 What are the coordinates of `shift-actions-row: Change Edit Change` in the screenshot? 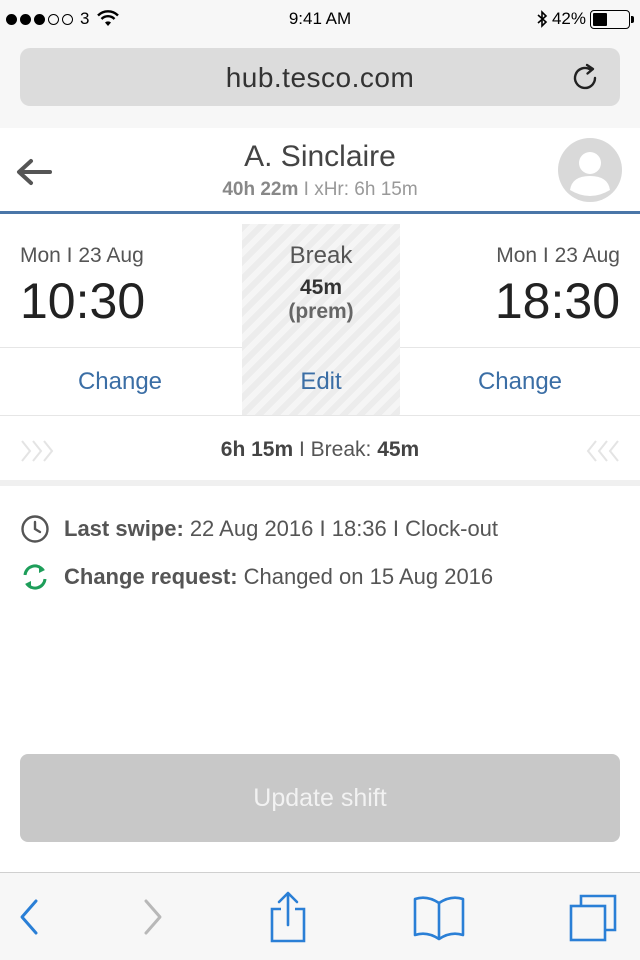 It's located at (320, 382).